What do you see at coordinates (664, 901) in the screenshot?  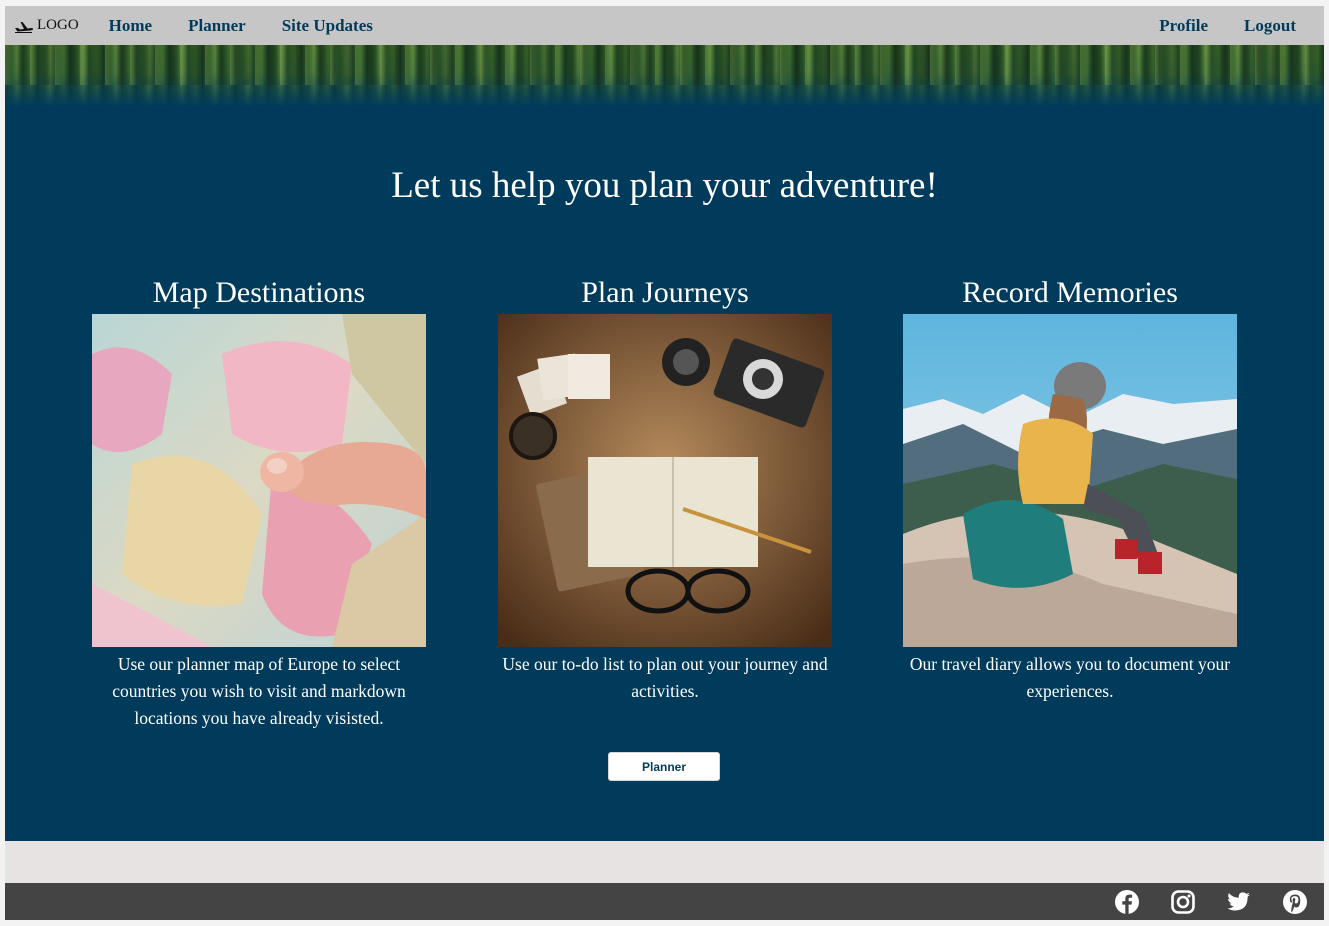 I see `footer` at bounding box center [664, 901].